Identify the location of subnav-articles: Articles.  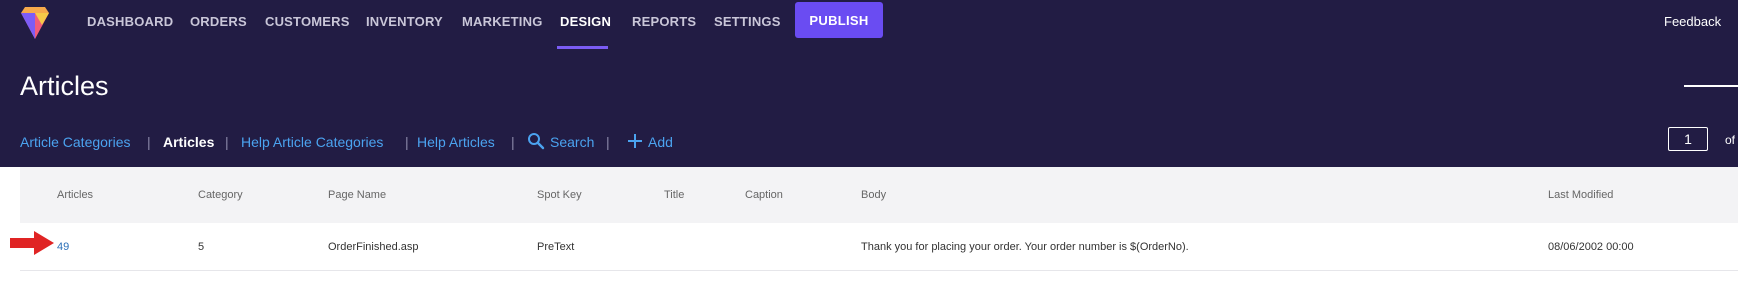
(188, 142).